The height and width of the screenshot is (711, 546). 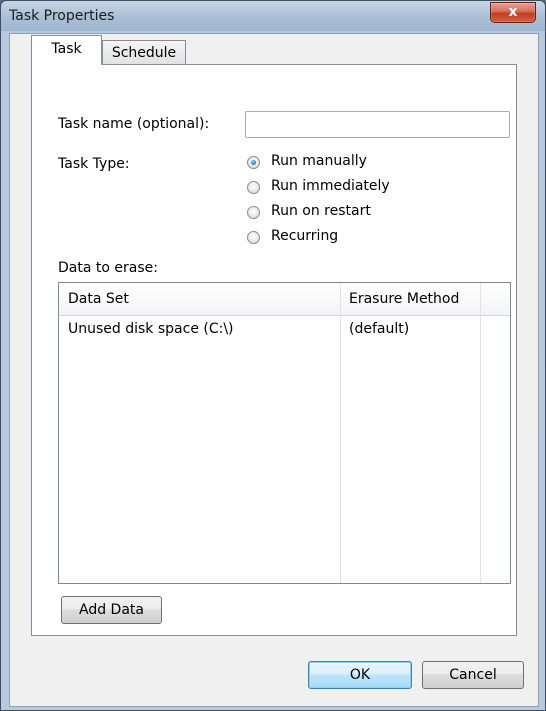 I want to click on cancel-button-label: Cancel, so click(x=473, y=675).